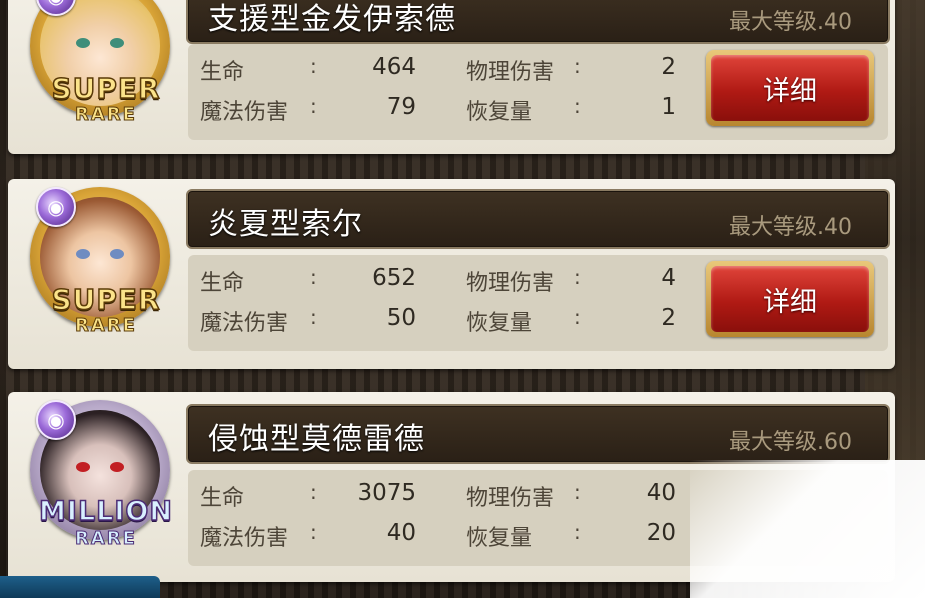  What do you see at coordinates (538, 303) in the screenshot?
I see `unit-stats-panel: 生命 : 652 物理伤害 : 4 魔法伤害 : 50 恢复量 : 2 详细` at bounding box center [538, 303].